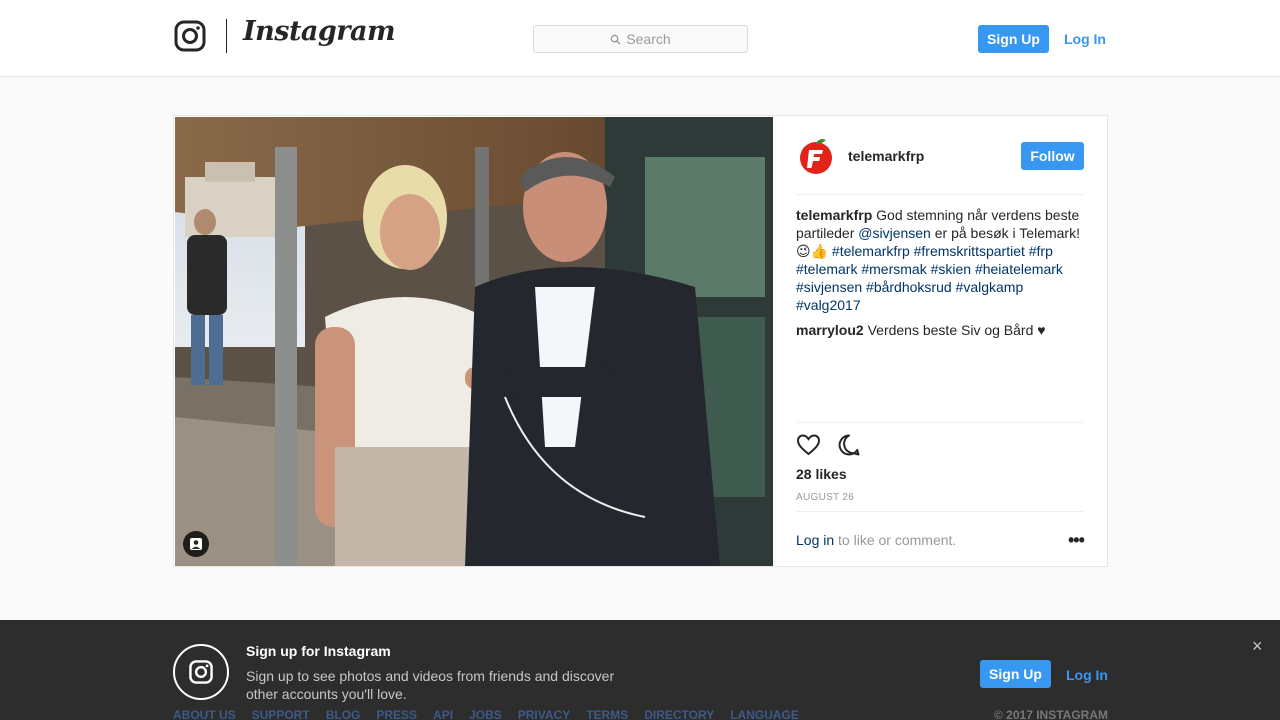 The height and width of the screenshot is (720, 1280). I want to click on search-placeholder: Search, so click(648, 39).